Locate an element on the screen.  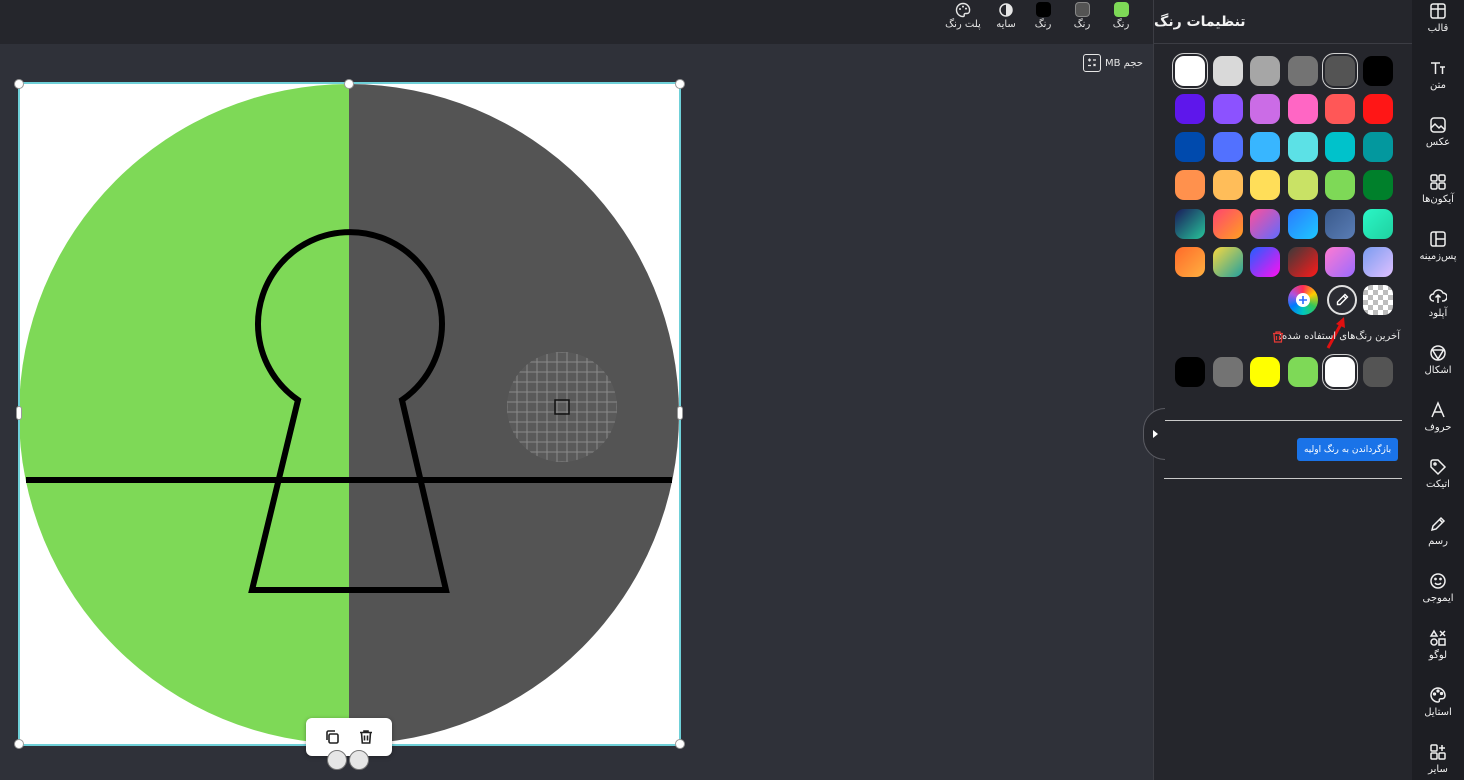
nav-item-shapes: اشکال is located at coordinates (1438, 360).